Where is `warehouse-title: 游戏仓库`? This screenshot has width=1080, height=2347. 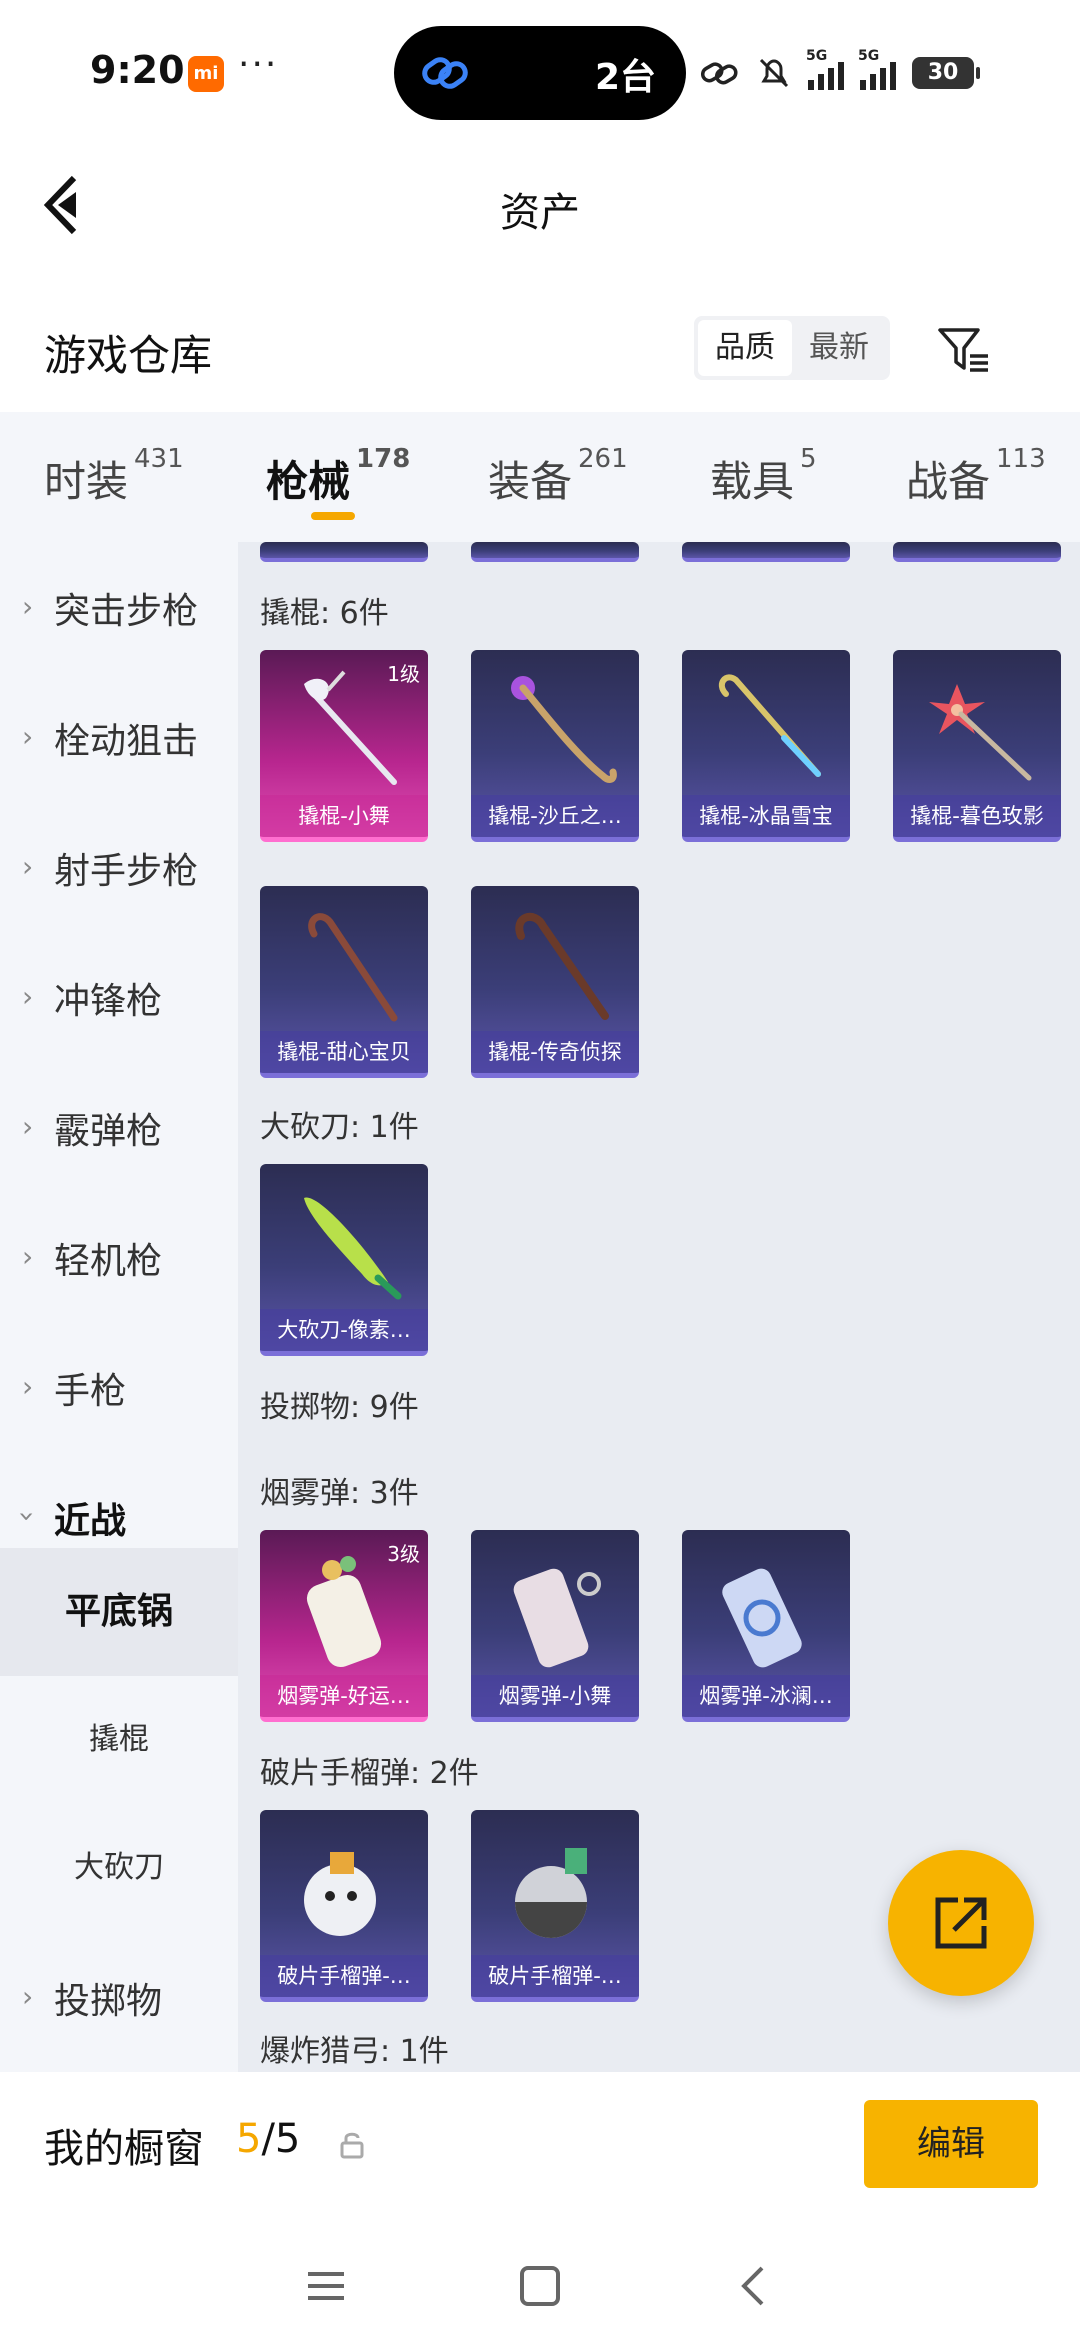
warehouse-title: 游戏仓库 is located at coordinates (128, 355).